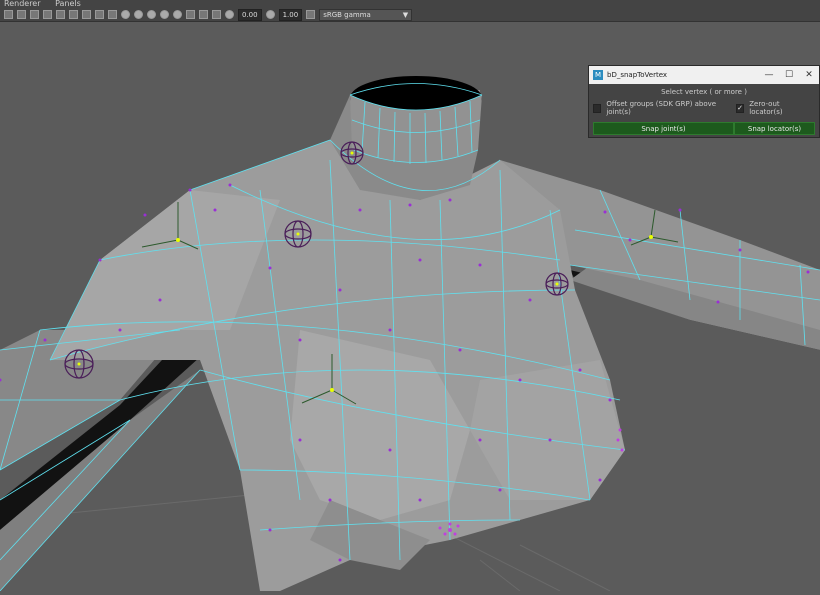 The height and width of the screenshot is (595, 820). Describe the element at coordinates (216, 14) in the screenshot. I see `xray-joints-icon` at that location.